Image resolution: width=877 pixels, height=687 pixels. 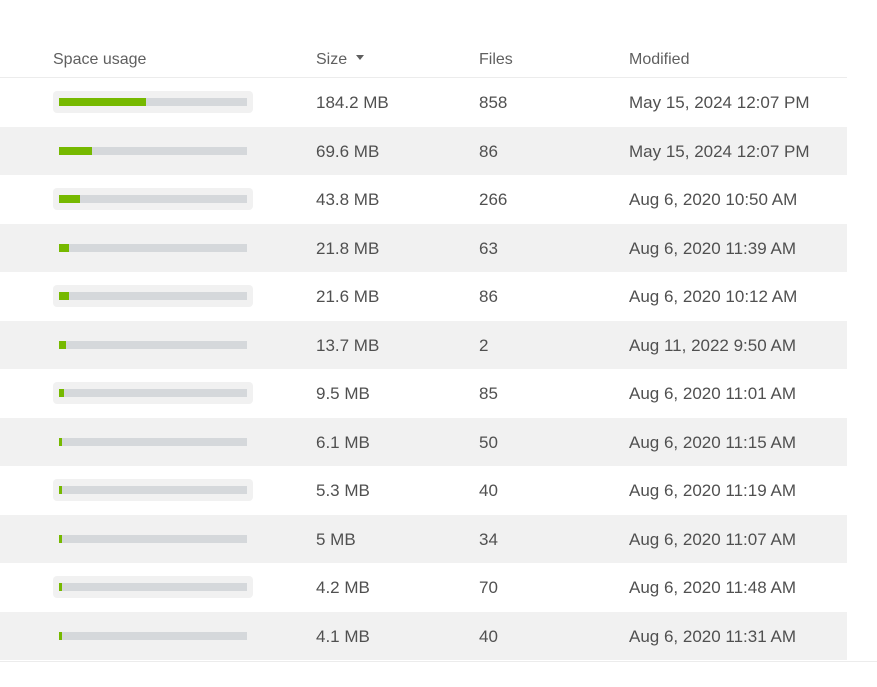 I want to click on files-cell: 858, so click(x=493, y=102).